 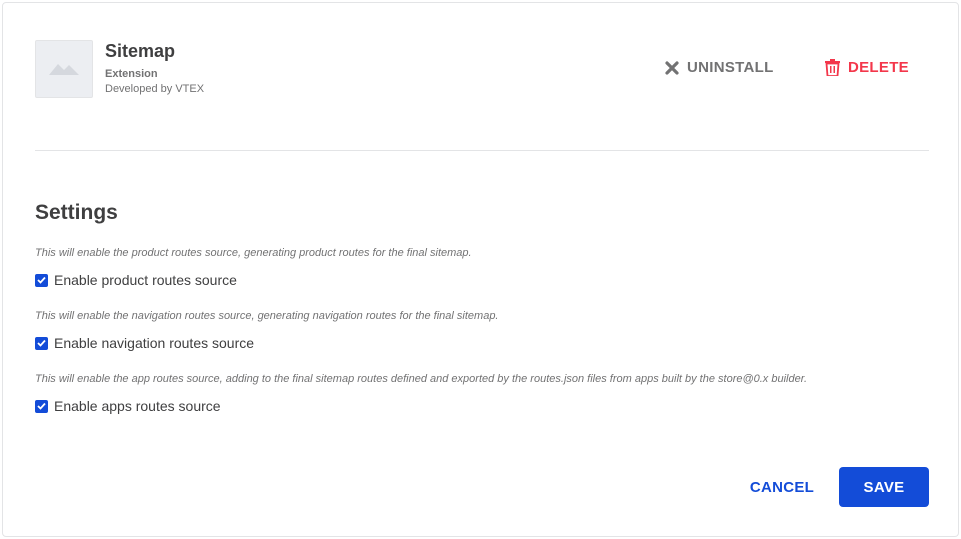 I want to click on navigation-routes-label: Enable navigation routes source, so click(x=154, y=343).